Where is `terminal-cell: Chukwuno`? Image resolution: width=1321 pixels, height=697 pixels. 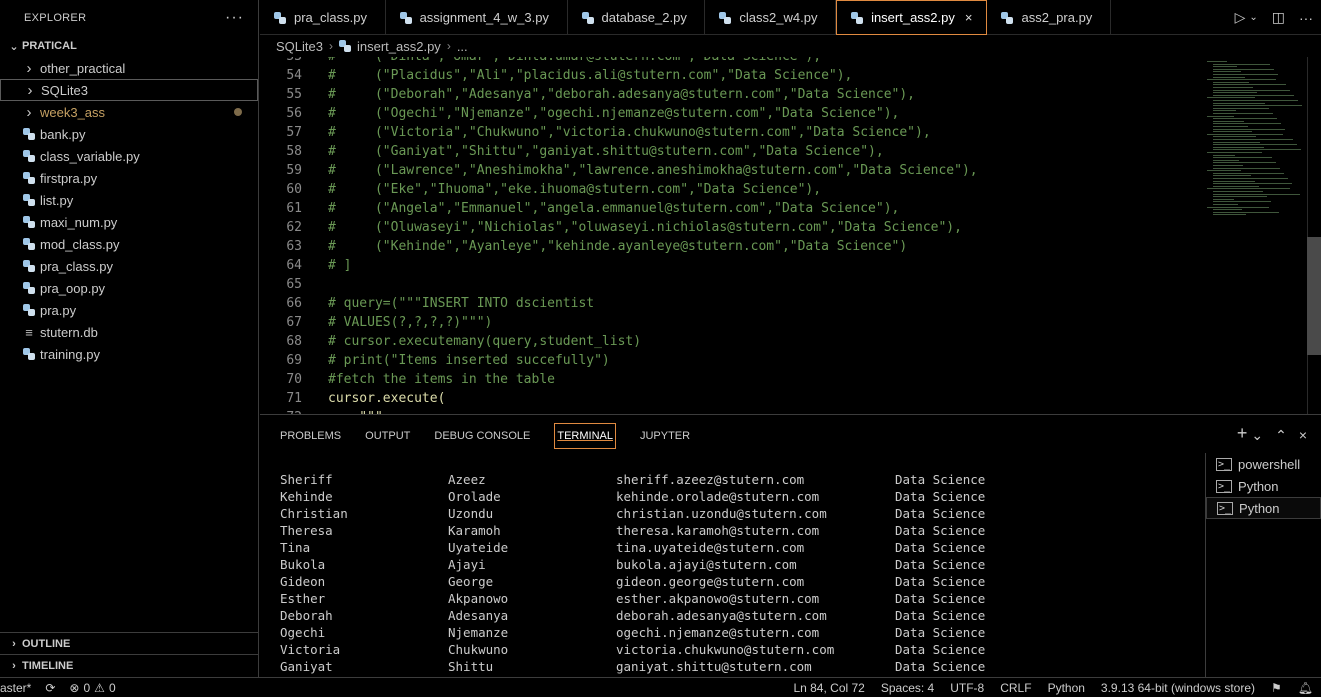 terminal-cell: Chukwuno is located at coordinates (478, 649).